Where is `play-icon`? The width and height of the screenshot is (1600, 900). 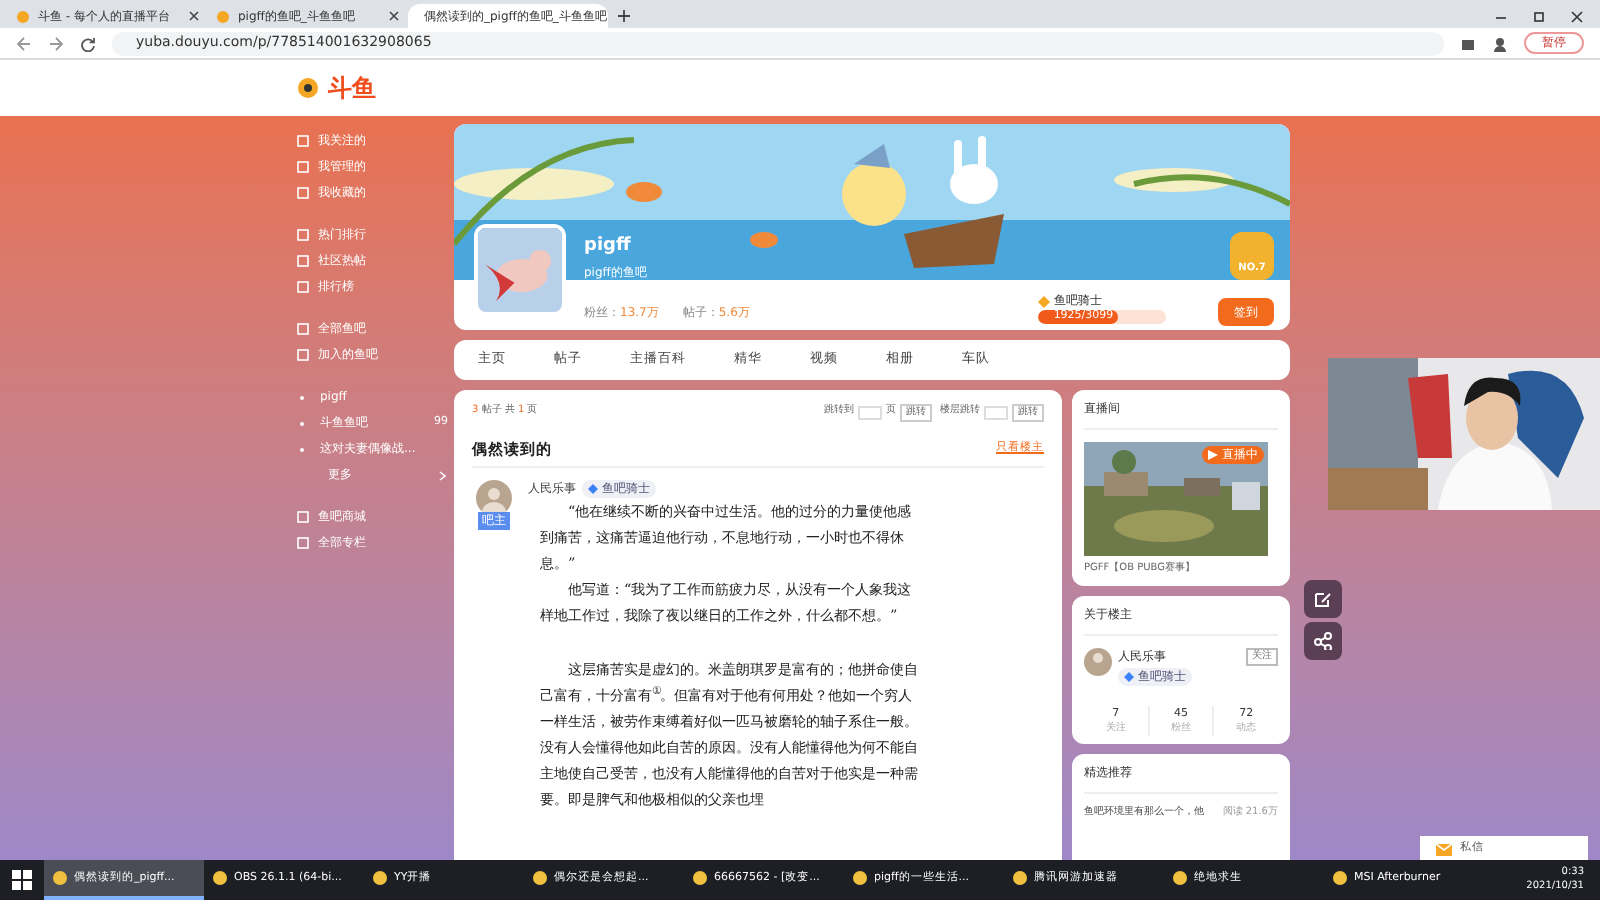
play-icon is located at coordinates (1213, 455).